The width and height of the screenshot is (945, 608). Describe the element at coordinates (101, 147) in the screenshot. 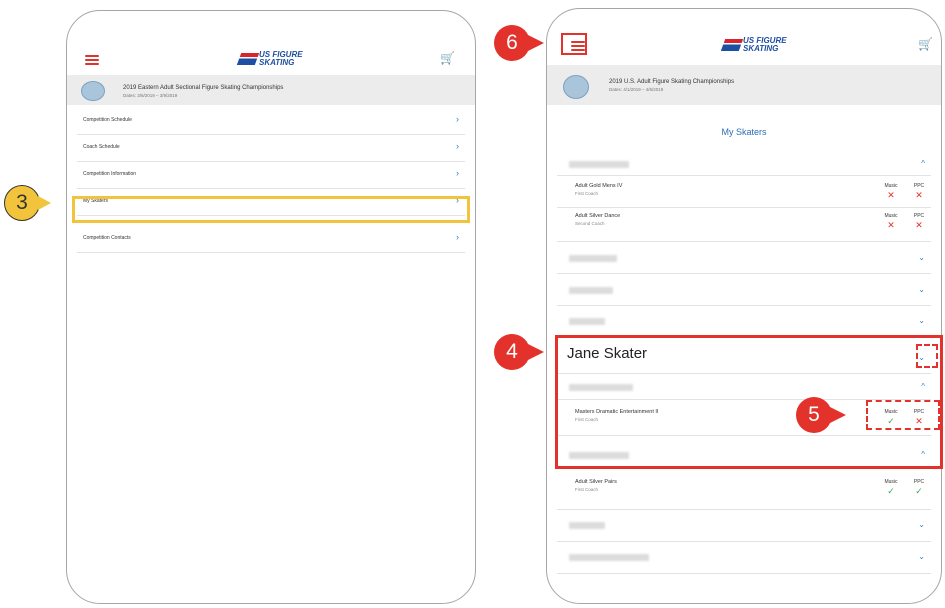

I see `menu-item-label: Coach Schedule` at that location.